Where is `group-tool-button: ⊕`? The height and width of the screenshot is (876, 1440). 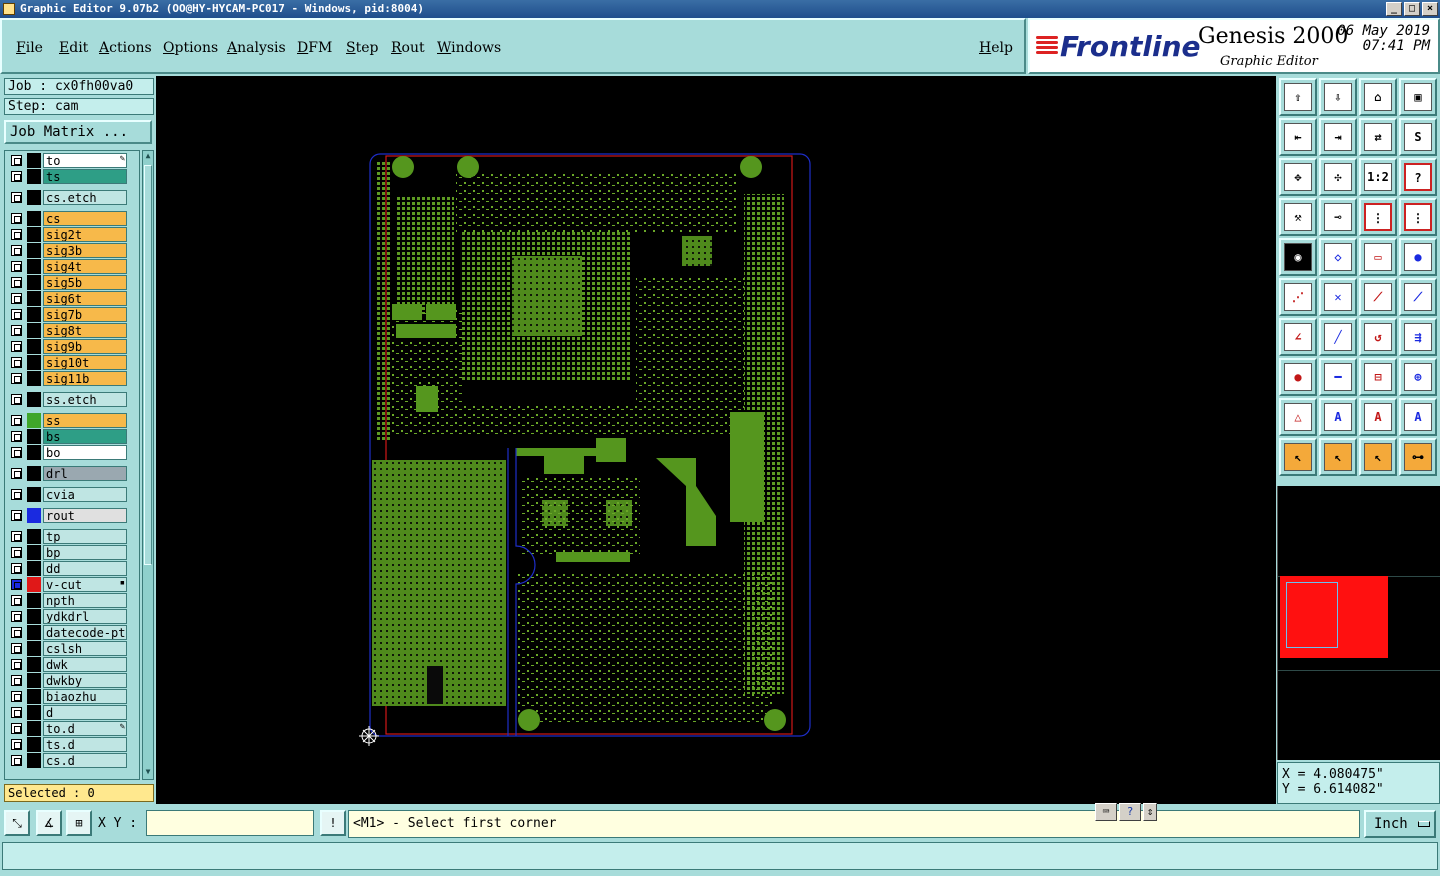
group-tool-button: ⊕ is located at coordinates (1418, 377).